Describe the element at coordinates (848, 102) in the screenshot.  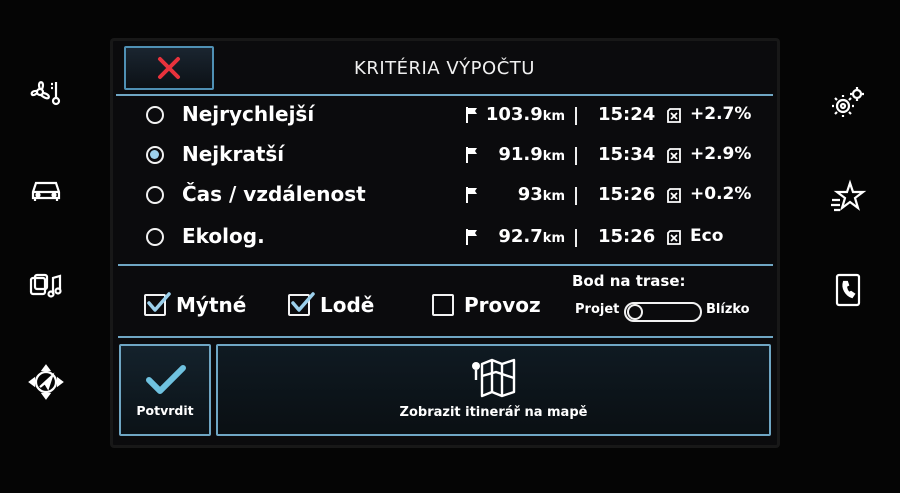
I see `settings-icon` at that location.